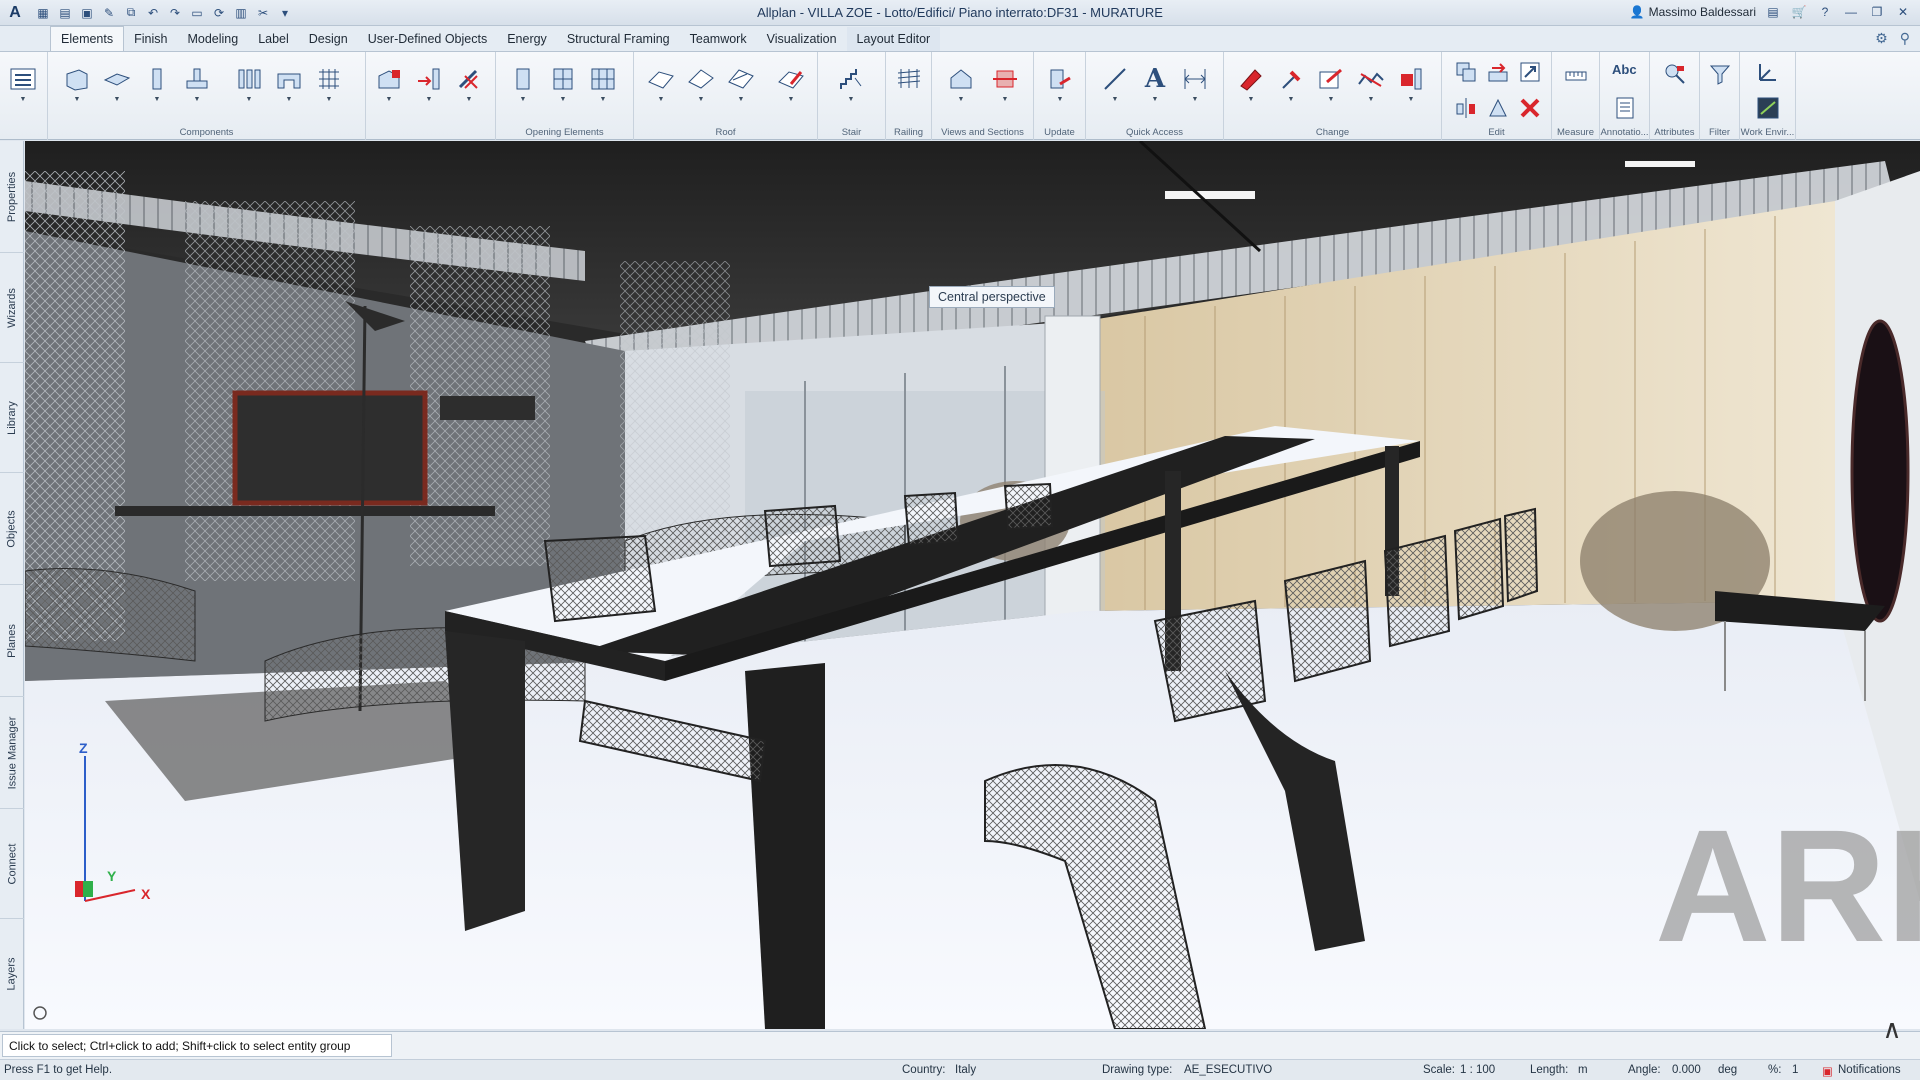 Image resolution: width=1920 pixels, height=1080 pixels. What do you see at coordinates (1115, 85) in the screenshot?
I see `line-button: ▼` at bounding box center [1115, 85].